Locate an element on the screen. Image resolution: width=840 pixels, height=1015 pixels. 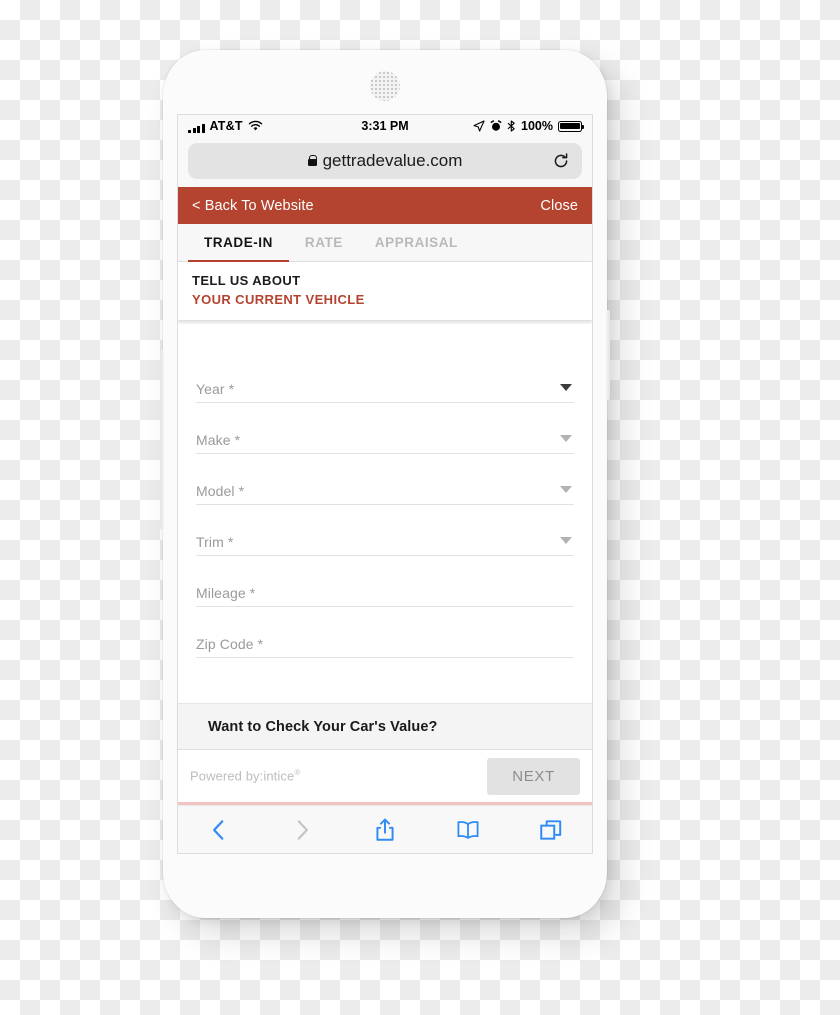
app-header-bar: < Back To Website Close is located at coordinates (385, 205).